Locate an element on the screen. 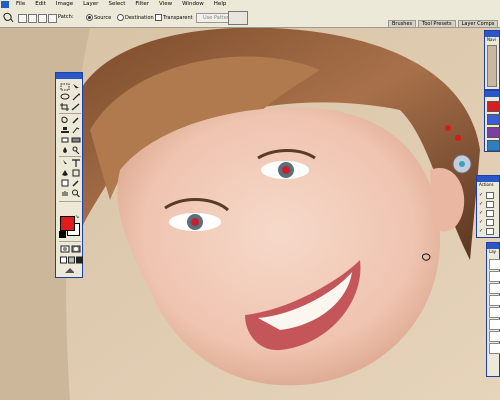 This screenshot has width=500, height=400. palette-well-tab-brushes: Brushes is located at coordinates (402, 24).